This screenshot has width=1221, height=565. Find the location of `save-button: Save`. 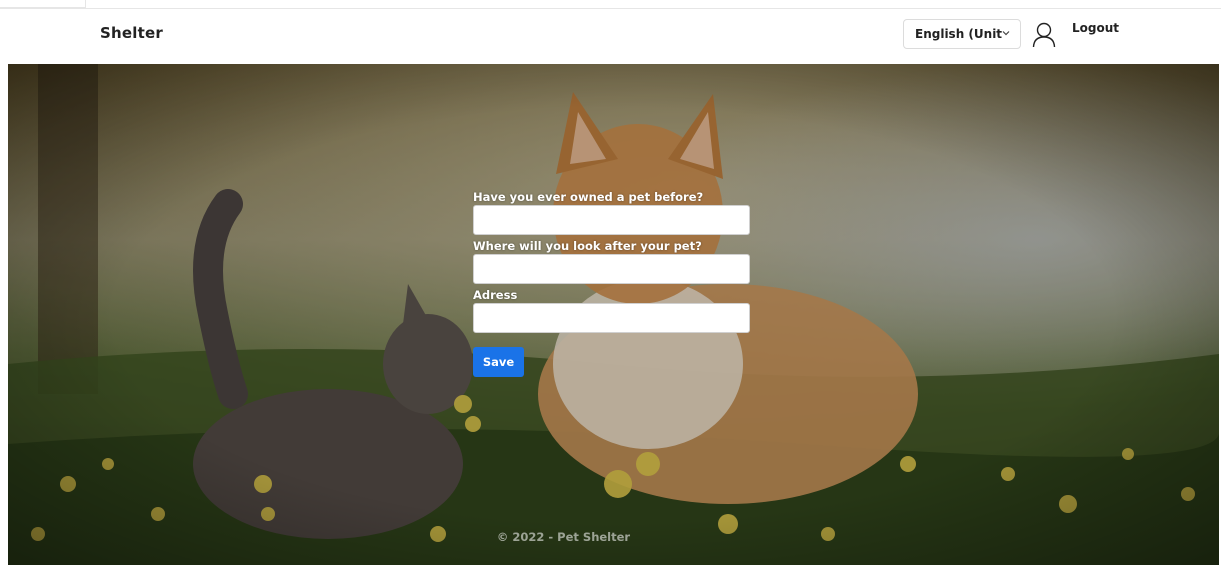

save-button: Save is located at coordinates (498, 362).